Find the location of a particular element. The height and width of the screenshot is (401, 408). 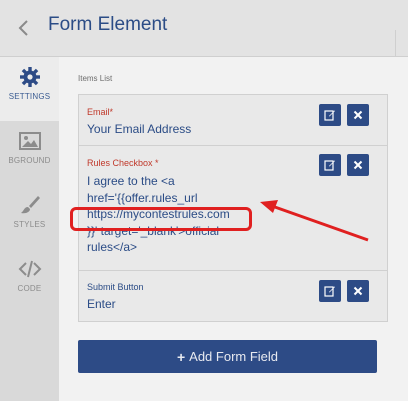

items-list-label: Items List is located at coordinates (95, 78).